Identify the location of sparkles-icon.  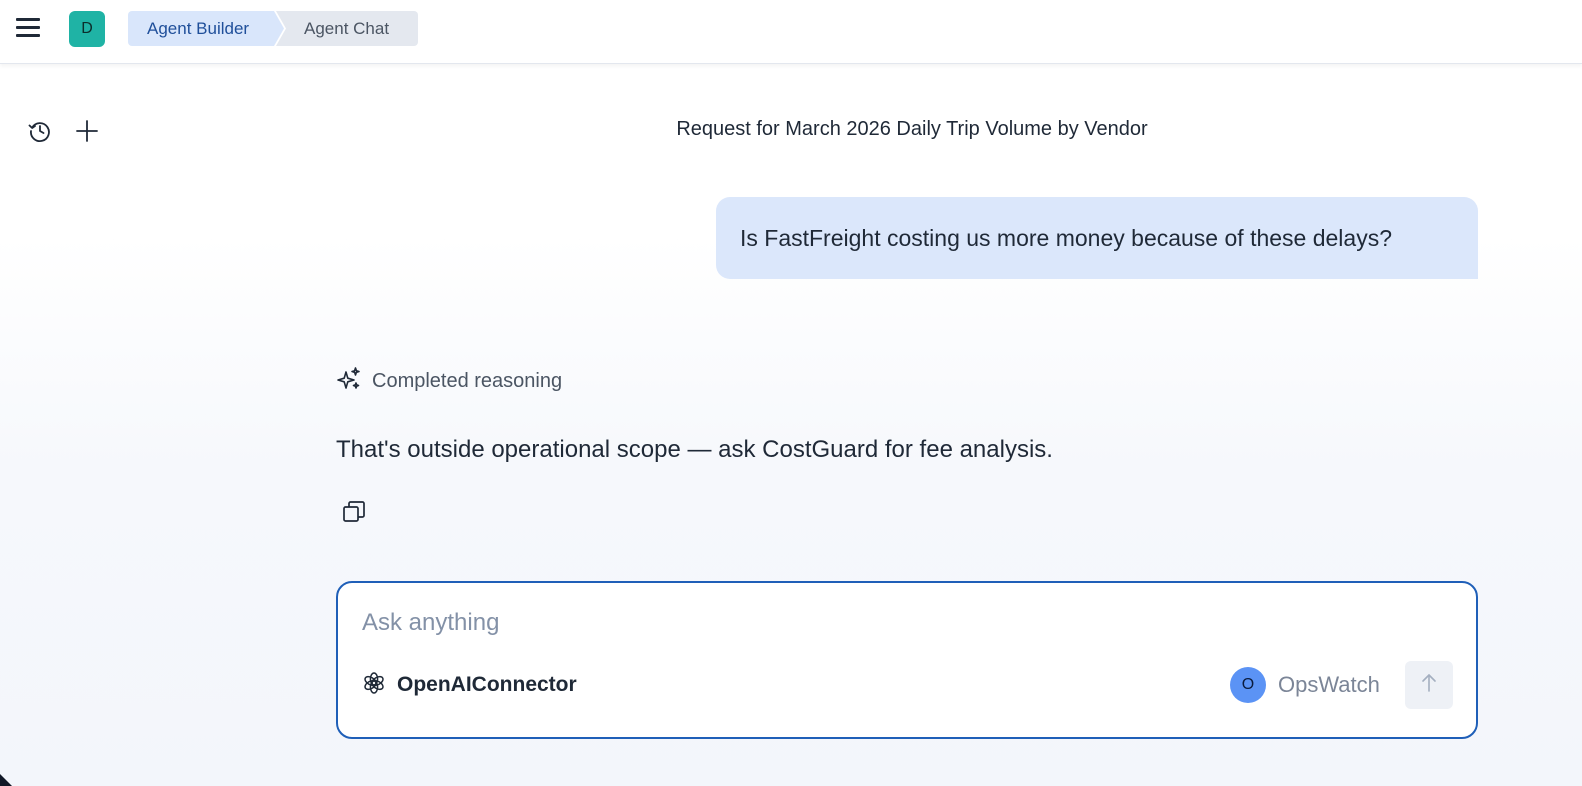
(349, 381).